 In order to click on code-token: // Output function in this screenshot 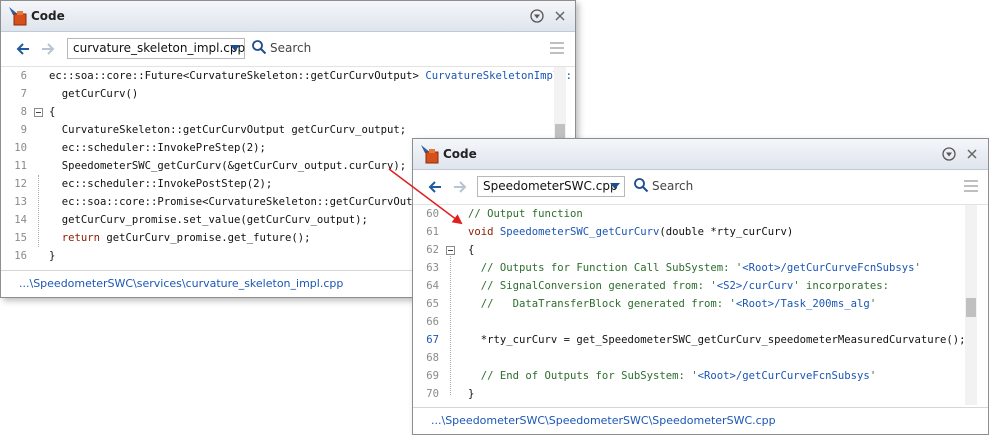, I will do `click(525, 214)`.